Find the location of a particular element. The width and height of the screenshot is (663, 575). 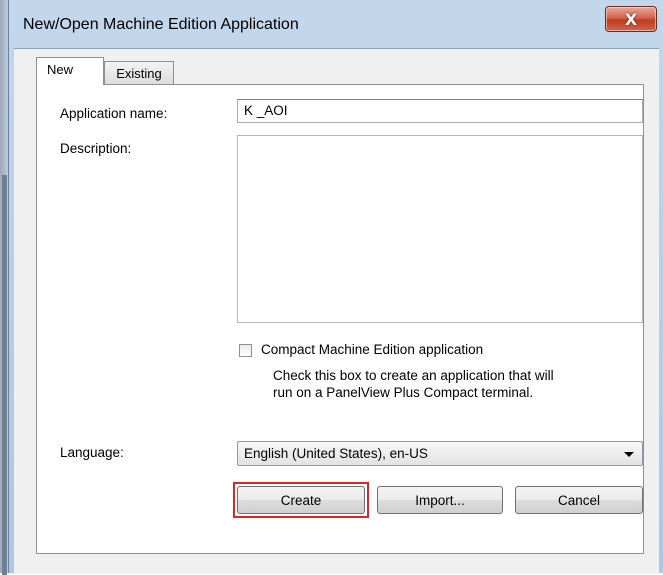

background-window-frame is located at coordinates (4, 375).